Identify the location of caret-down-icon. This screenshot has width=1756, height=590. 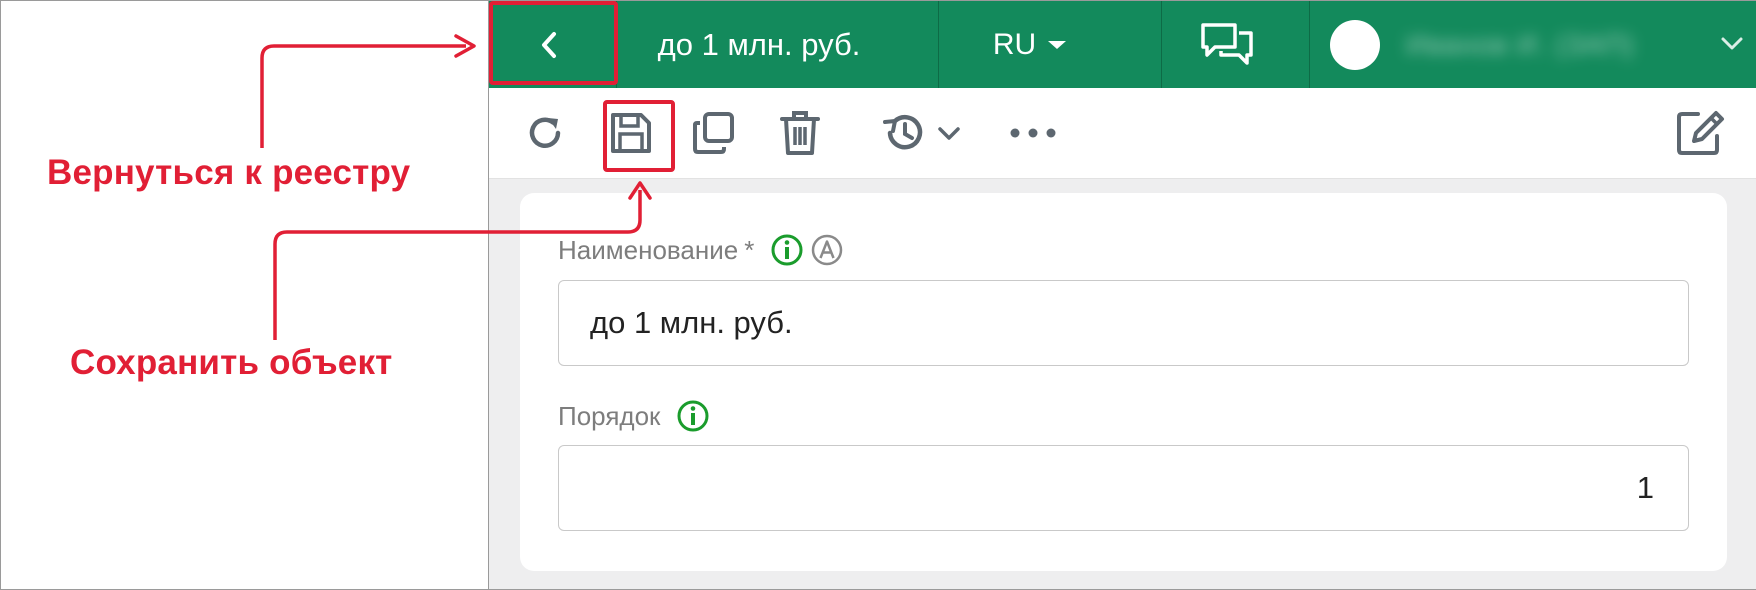
(1057, 44).